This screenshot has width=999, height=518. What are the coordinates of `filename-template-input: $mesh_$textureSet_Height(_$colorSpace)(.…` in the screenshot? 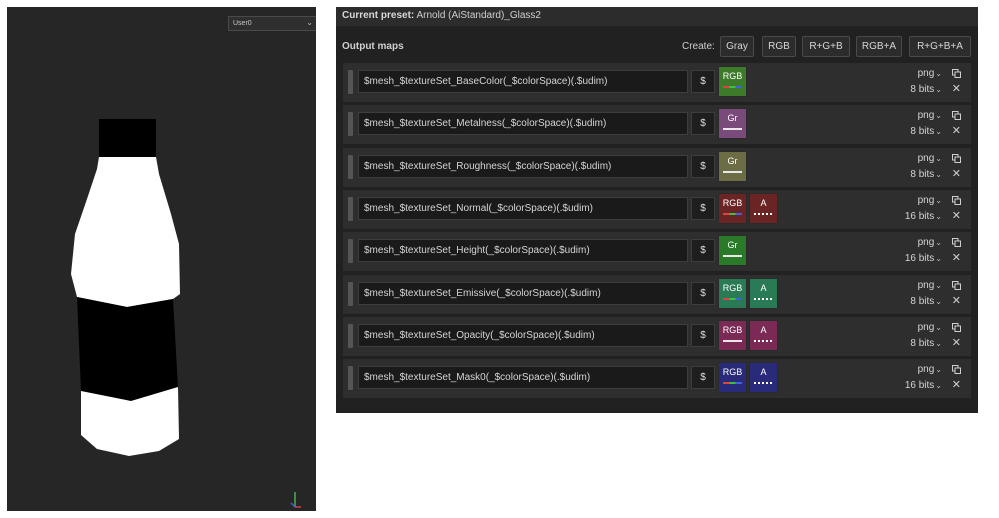 It's located at (523, 251).